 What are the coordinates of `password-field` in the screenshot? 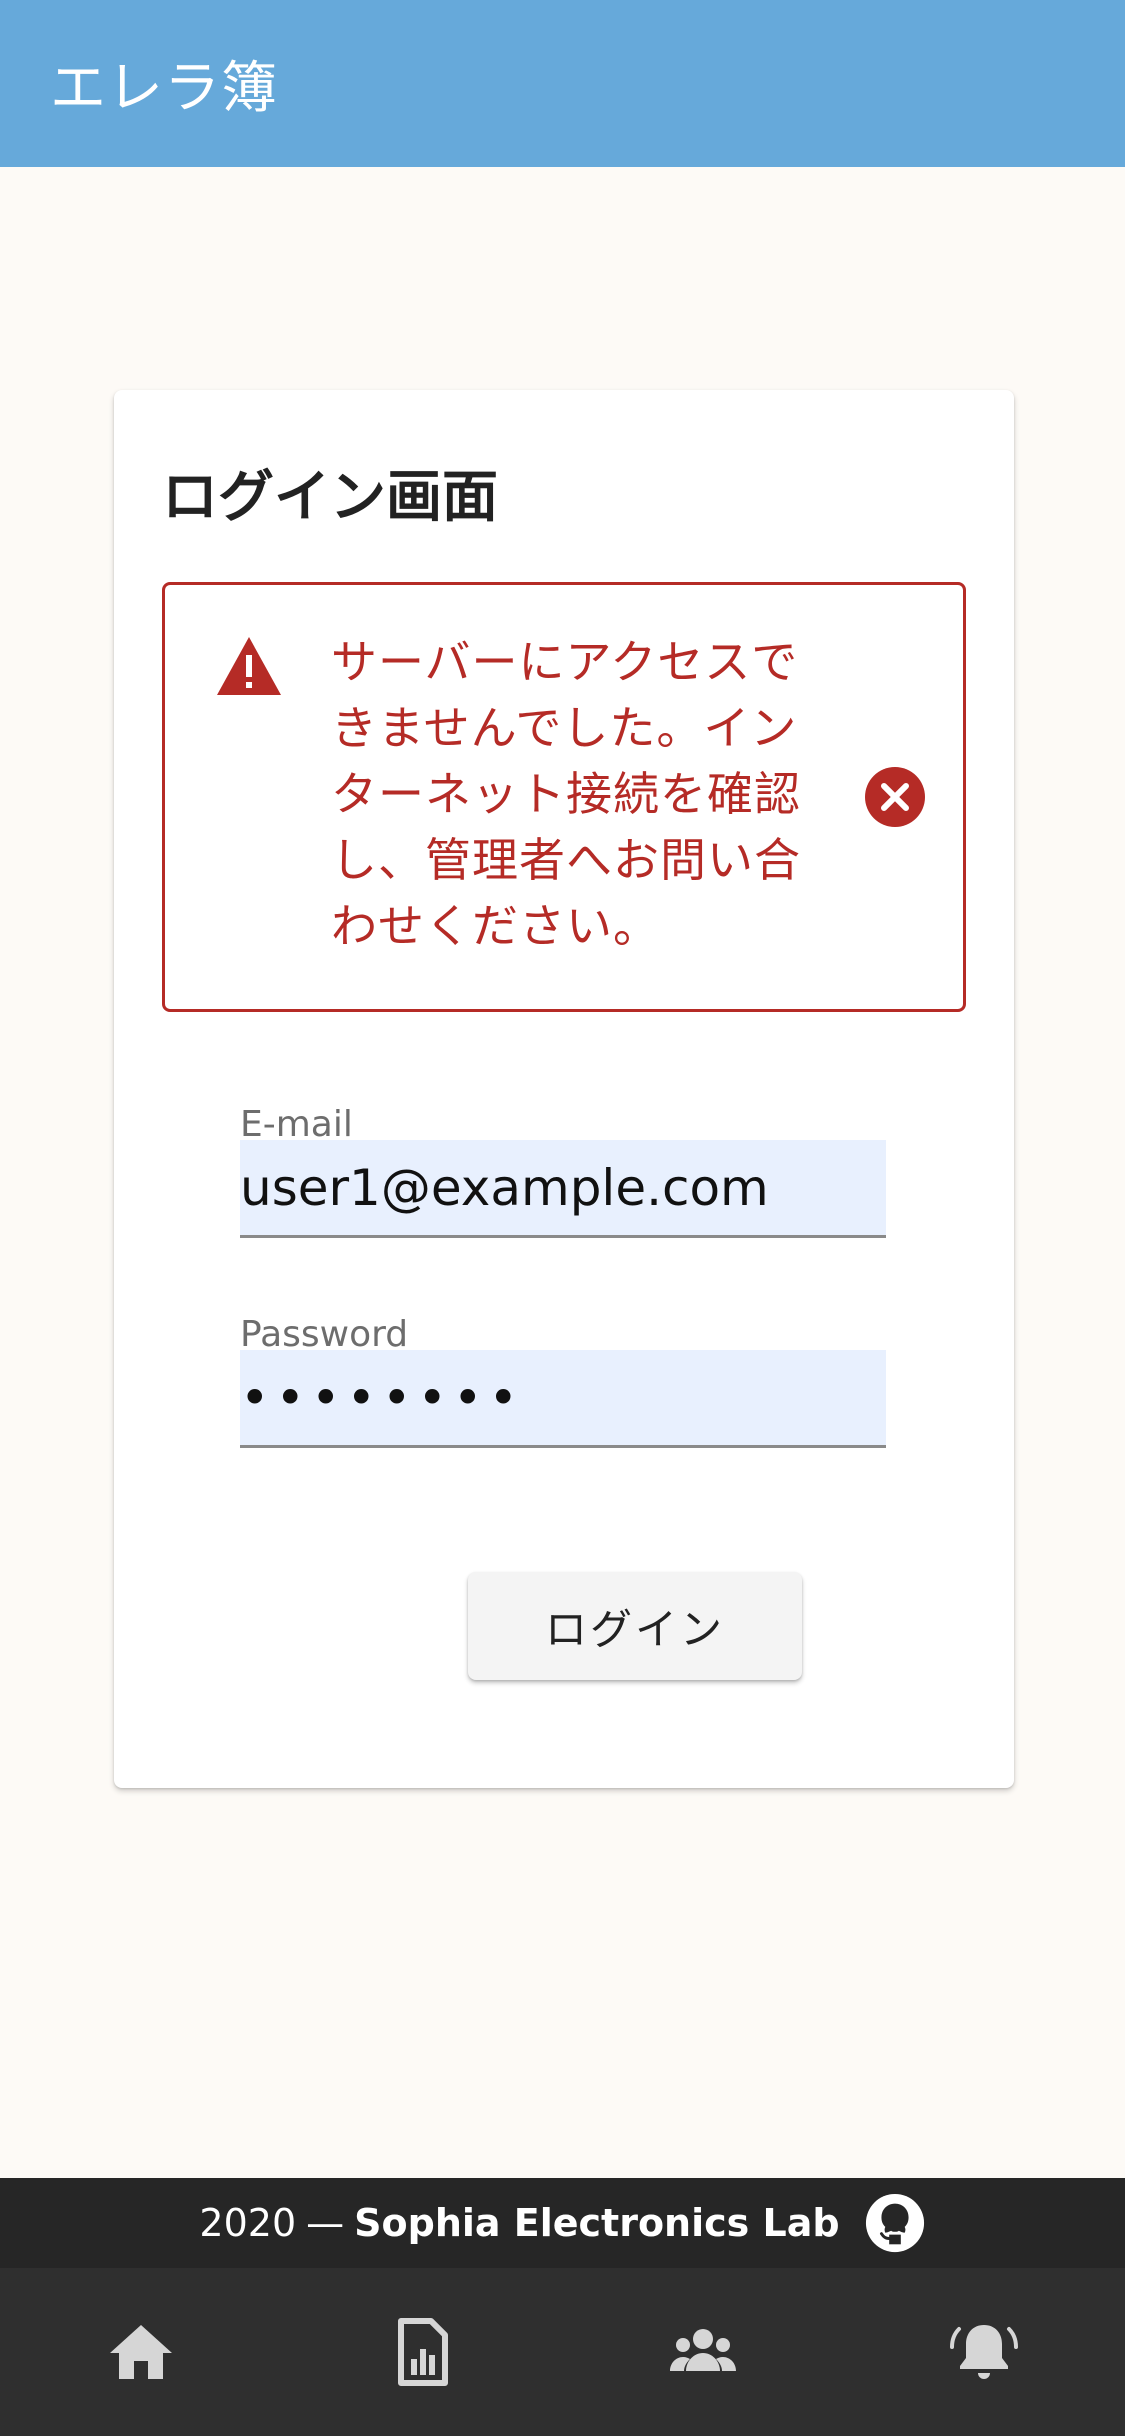 It's located at (563, 1399).